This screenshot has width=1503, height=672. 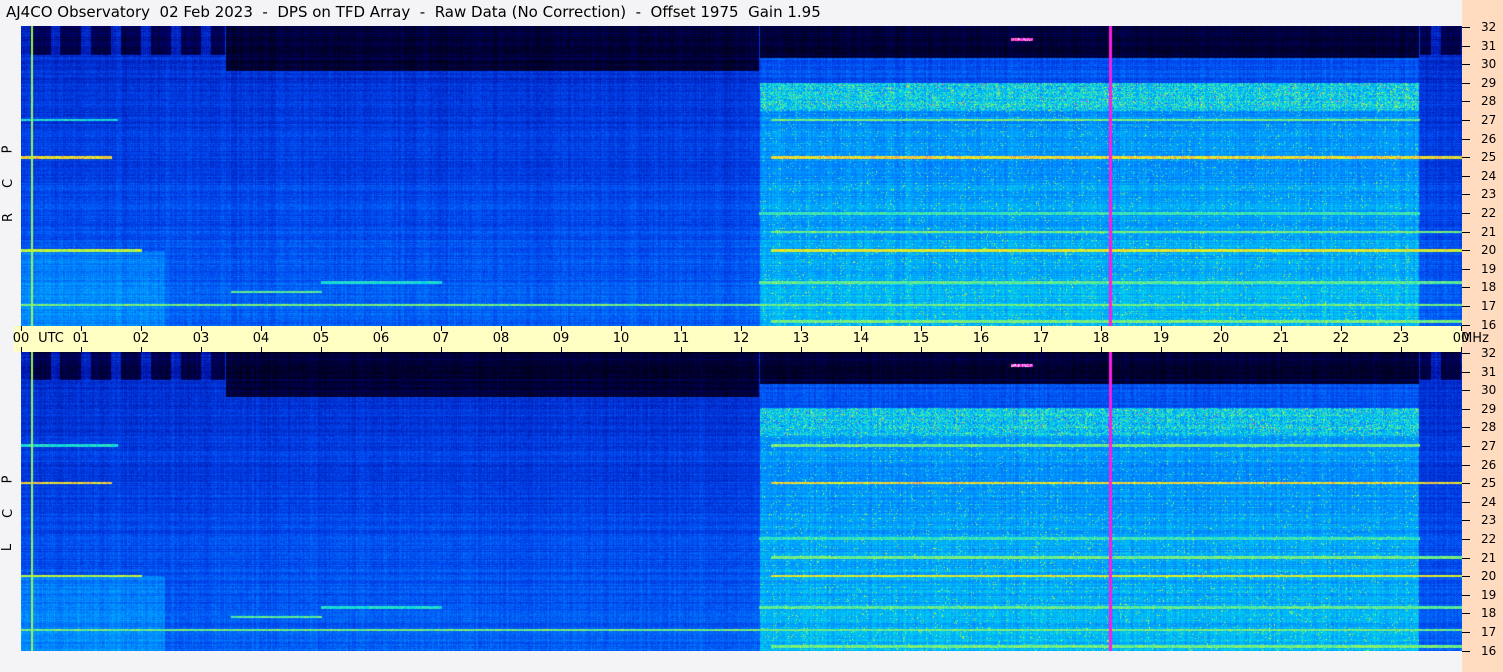 What do you see at coordinates (381, 338) in the screenshot?
I see `time-tick-label: 06` at bounding box center [381, 338].